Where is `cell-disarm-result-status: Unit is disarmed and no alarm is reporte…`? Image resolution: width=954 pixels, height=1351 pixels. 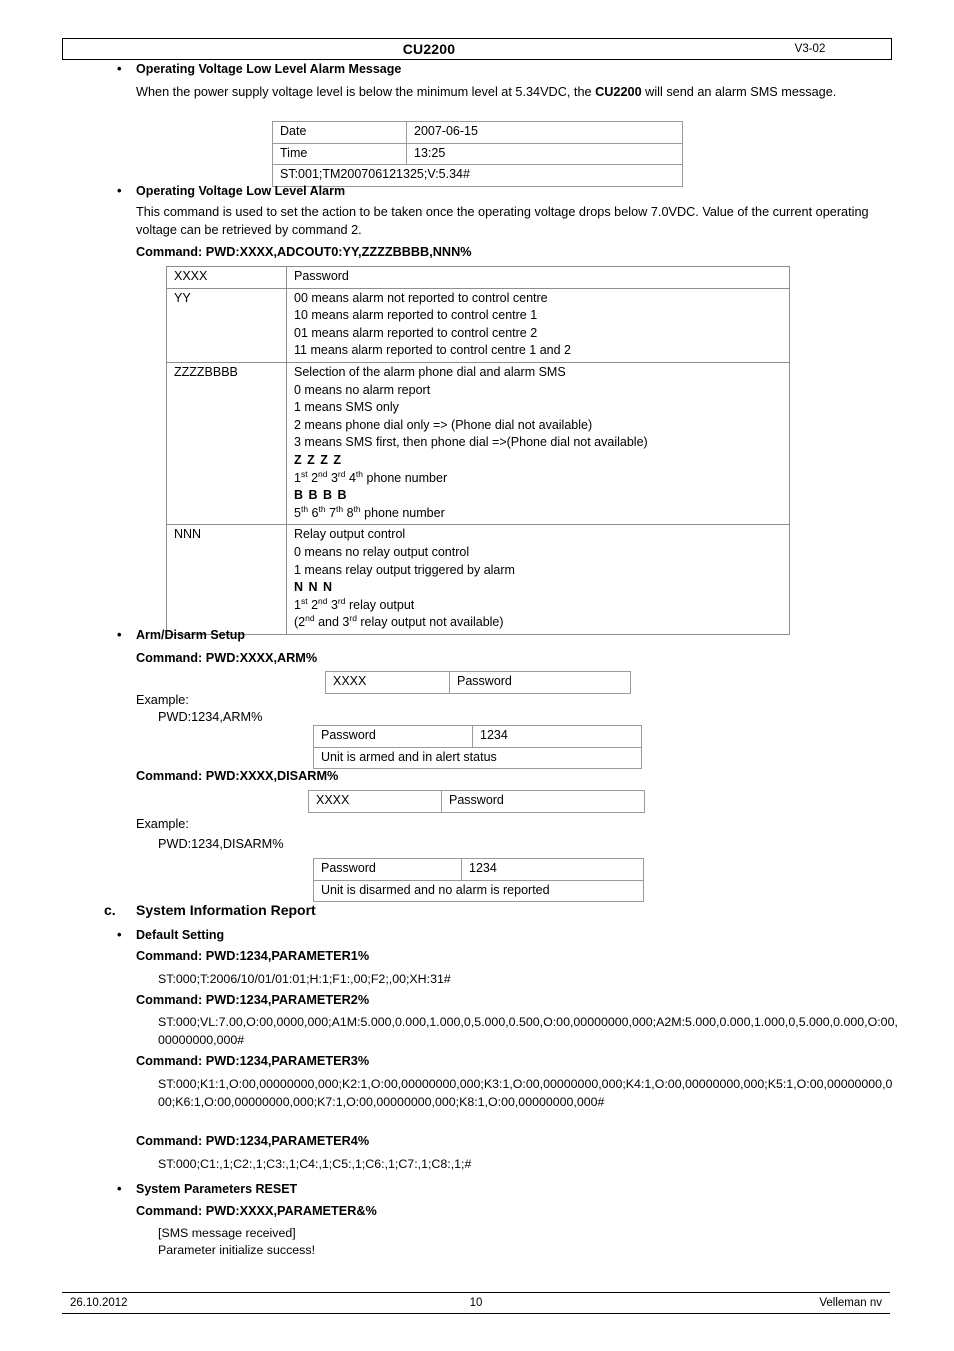
cell-disarm-result-status: Unit is disarmed and no alarm is reporte… is located at coordinates (478, 891).